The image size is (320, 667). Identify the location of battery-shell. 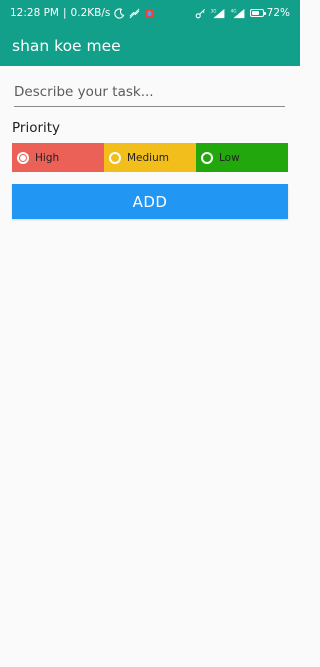
(257, 13).